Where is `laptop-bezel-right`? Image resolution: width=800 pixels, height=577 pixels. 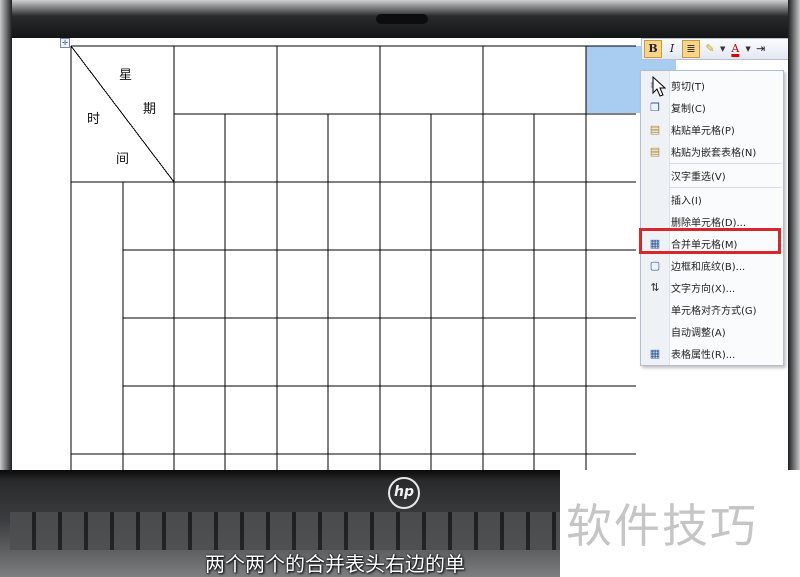
laptop-bezel-right is located at coordinates (794, 235).